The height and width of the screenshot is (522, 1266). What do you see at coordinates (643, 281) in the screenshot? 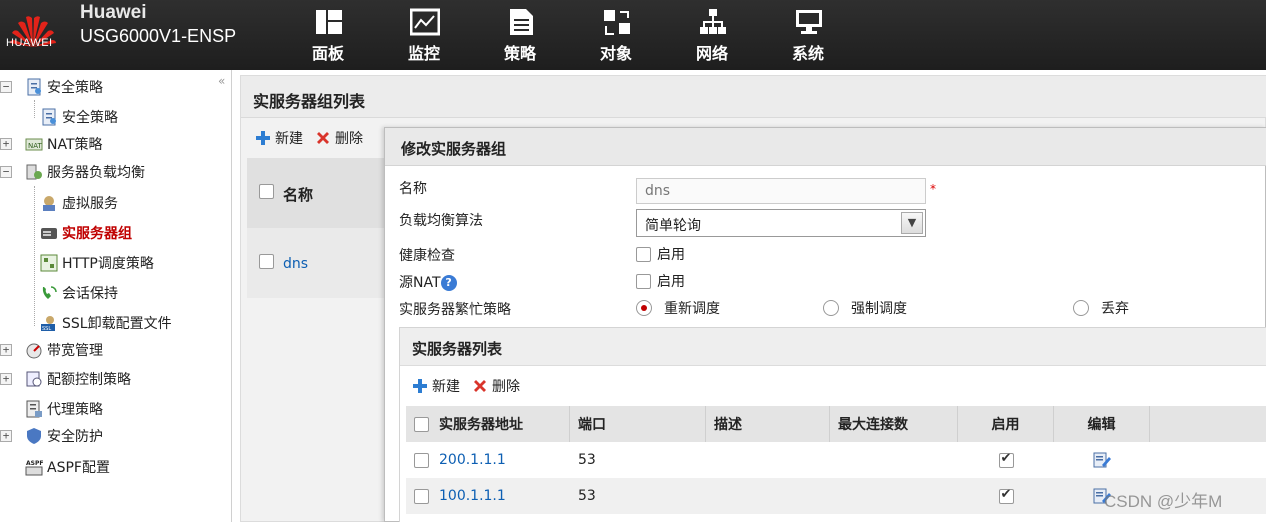
I see `source-nat-checkbox` at bounding box center [643, 281].